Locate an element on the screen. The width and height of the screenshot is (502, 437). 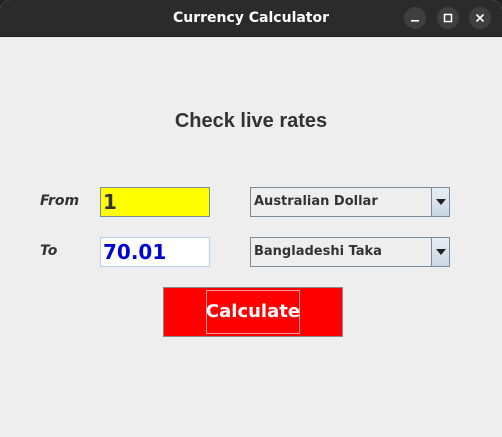
maximize-icon is located at coordinates (448, 18).